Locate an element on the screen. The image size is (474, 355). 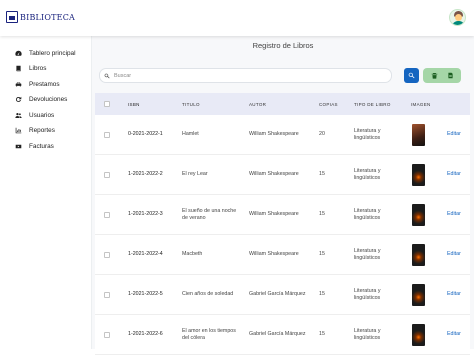
app-logo: BIBLIOTECA is located at coordinates (40, 17).